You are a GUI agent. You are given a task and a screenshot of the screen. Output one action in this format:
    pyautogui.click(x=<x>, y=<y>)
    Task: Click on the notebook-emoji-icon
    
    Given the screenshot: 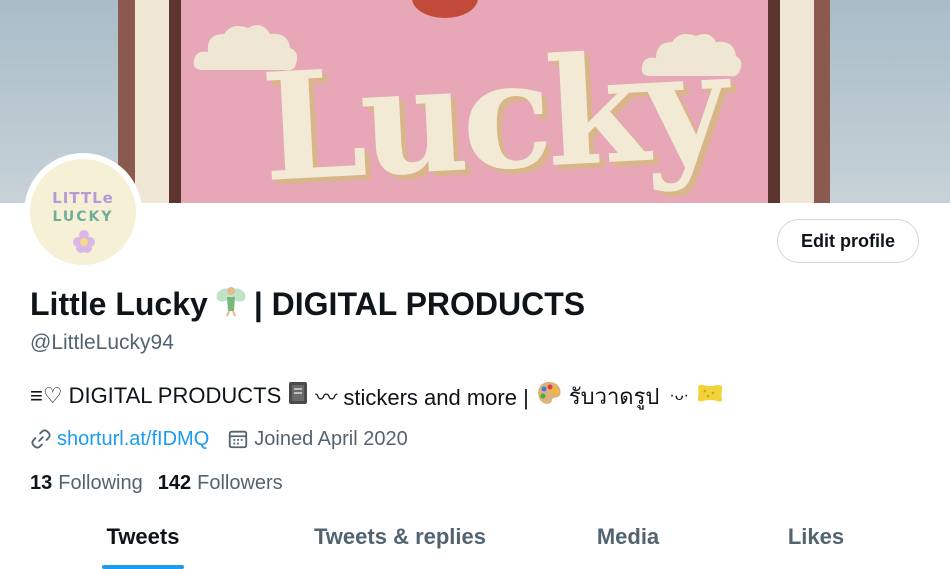 What is the action you would take?
    pyautogui.click(x=298, y=396)
    